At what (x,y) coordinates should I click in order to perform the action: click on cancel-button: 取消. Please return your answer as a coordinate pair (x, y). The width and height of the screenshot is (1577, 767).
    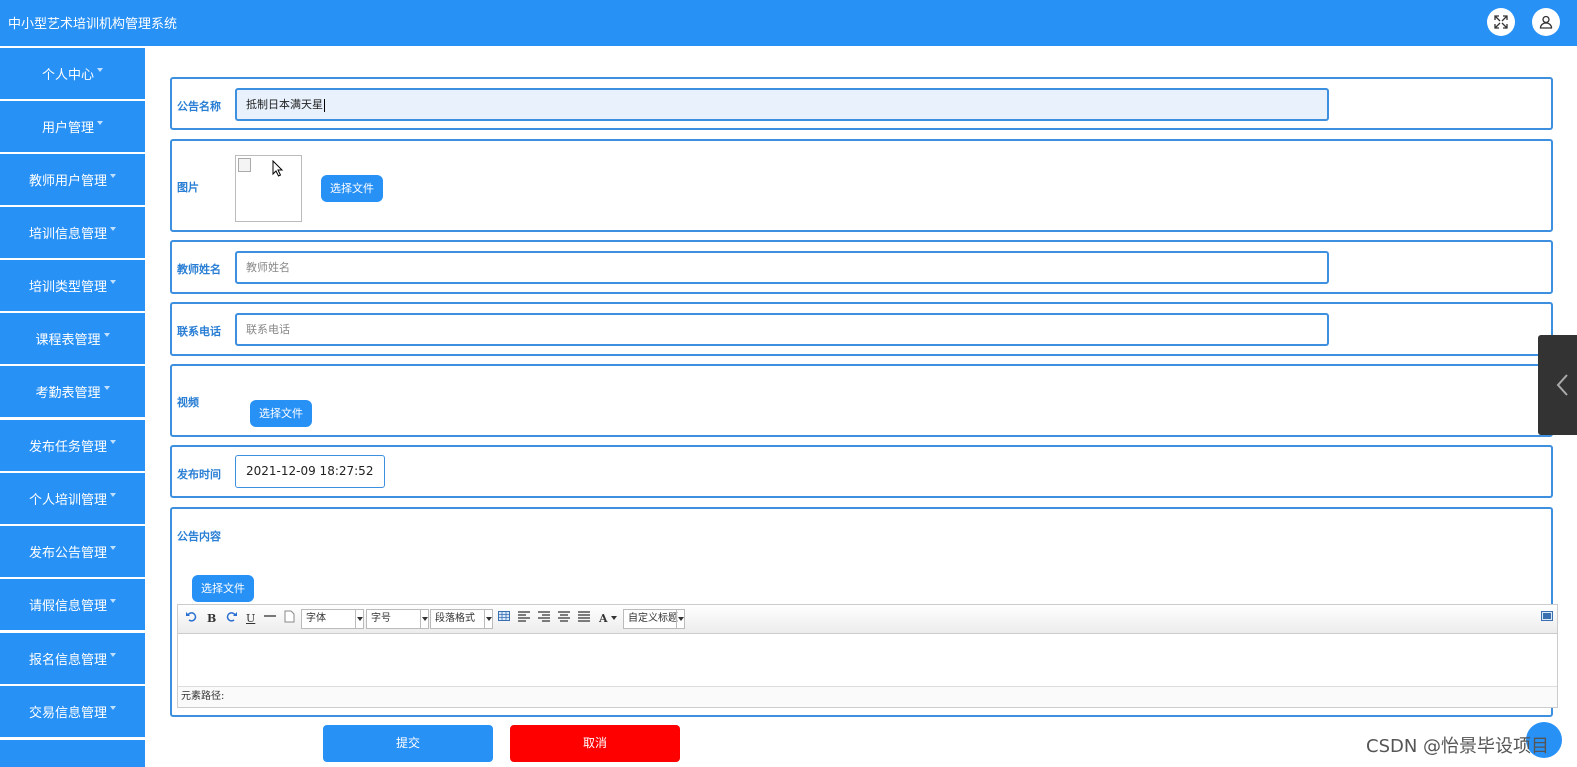
    Looking at the image, I should click on (595, 743).